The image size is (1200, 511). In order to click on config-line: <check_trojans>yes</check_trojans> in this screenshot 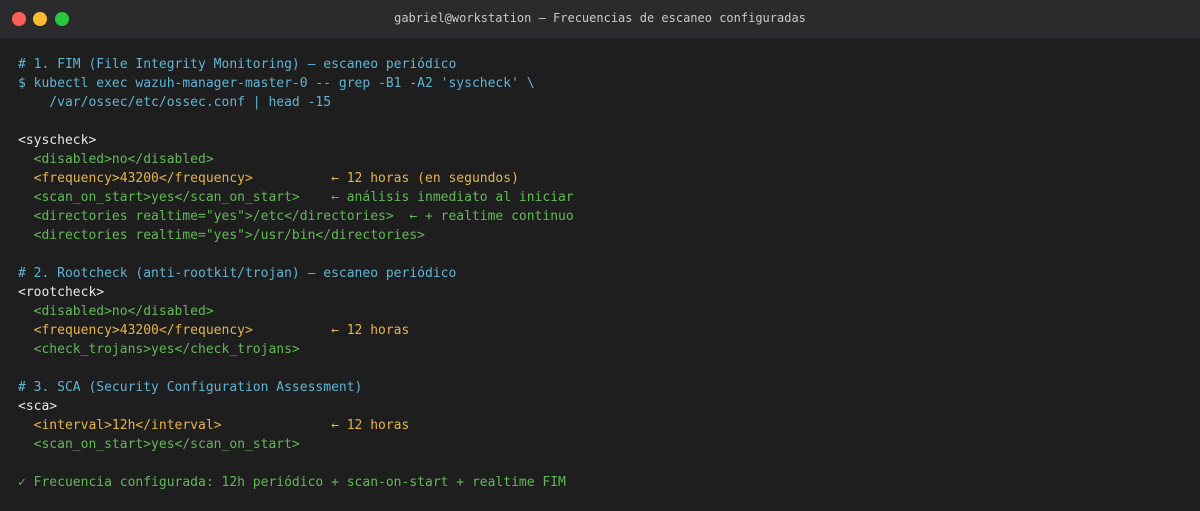, I will do `click(159, 349)`.